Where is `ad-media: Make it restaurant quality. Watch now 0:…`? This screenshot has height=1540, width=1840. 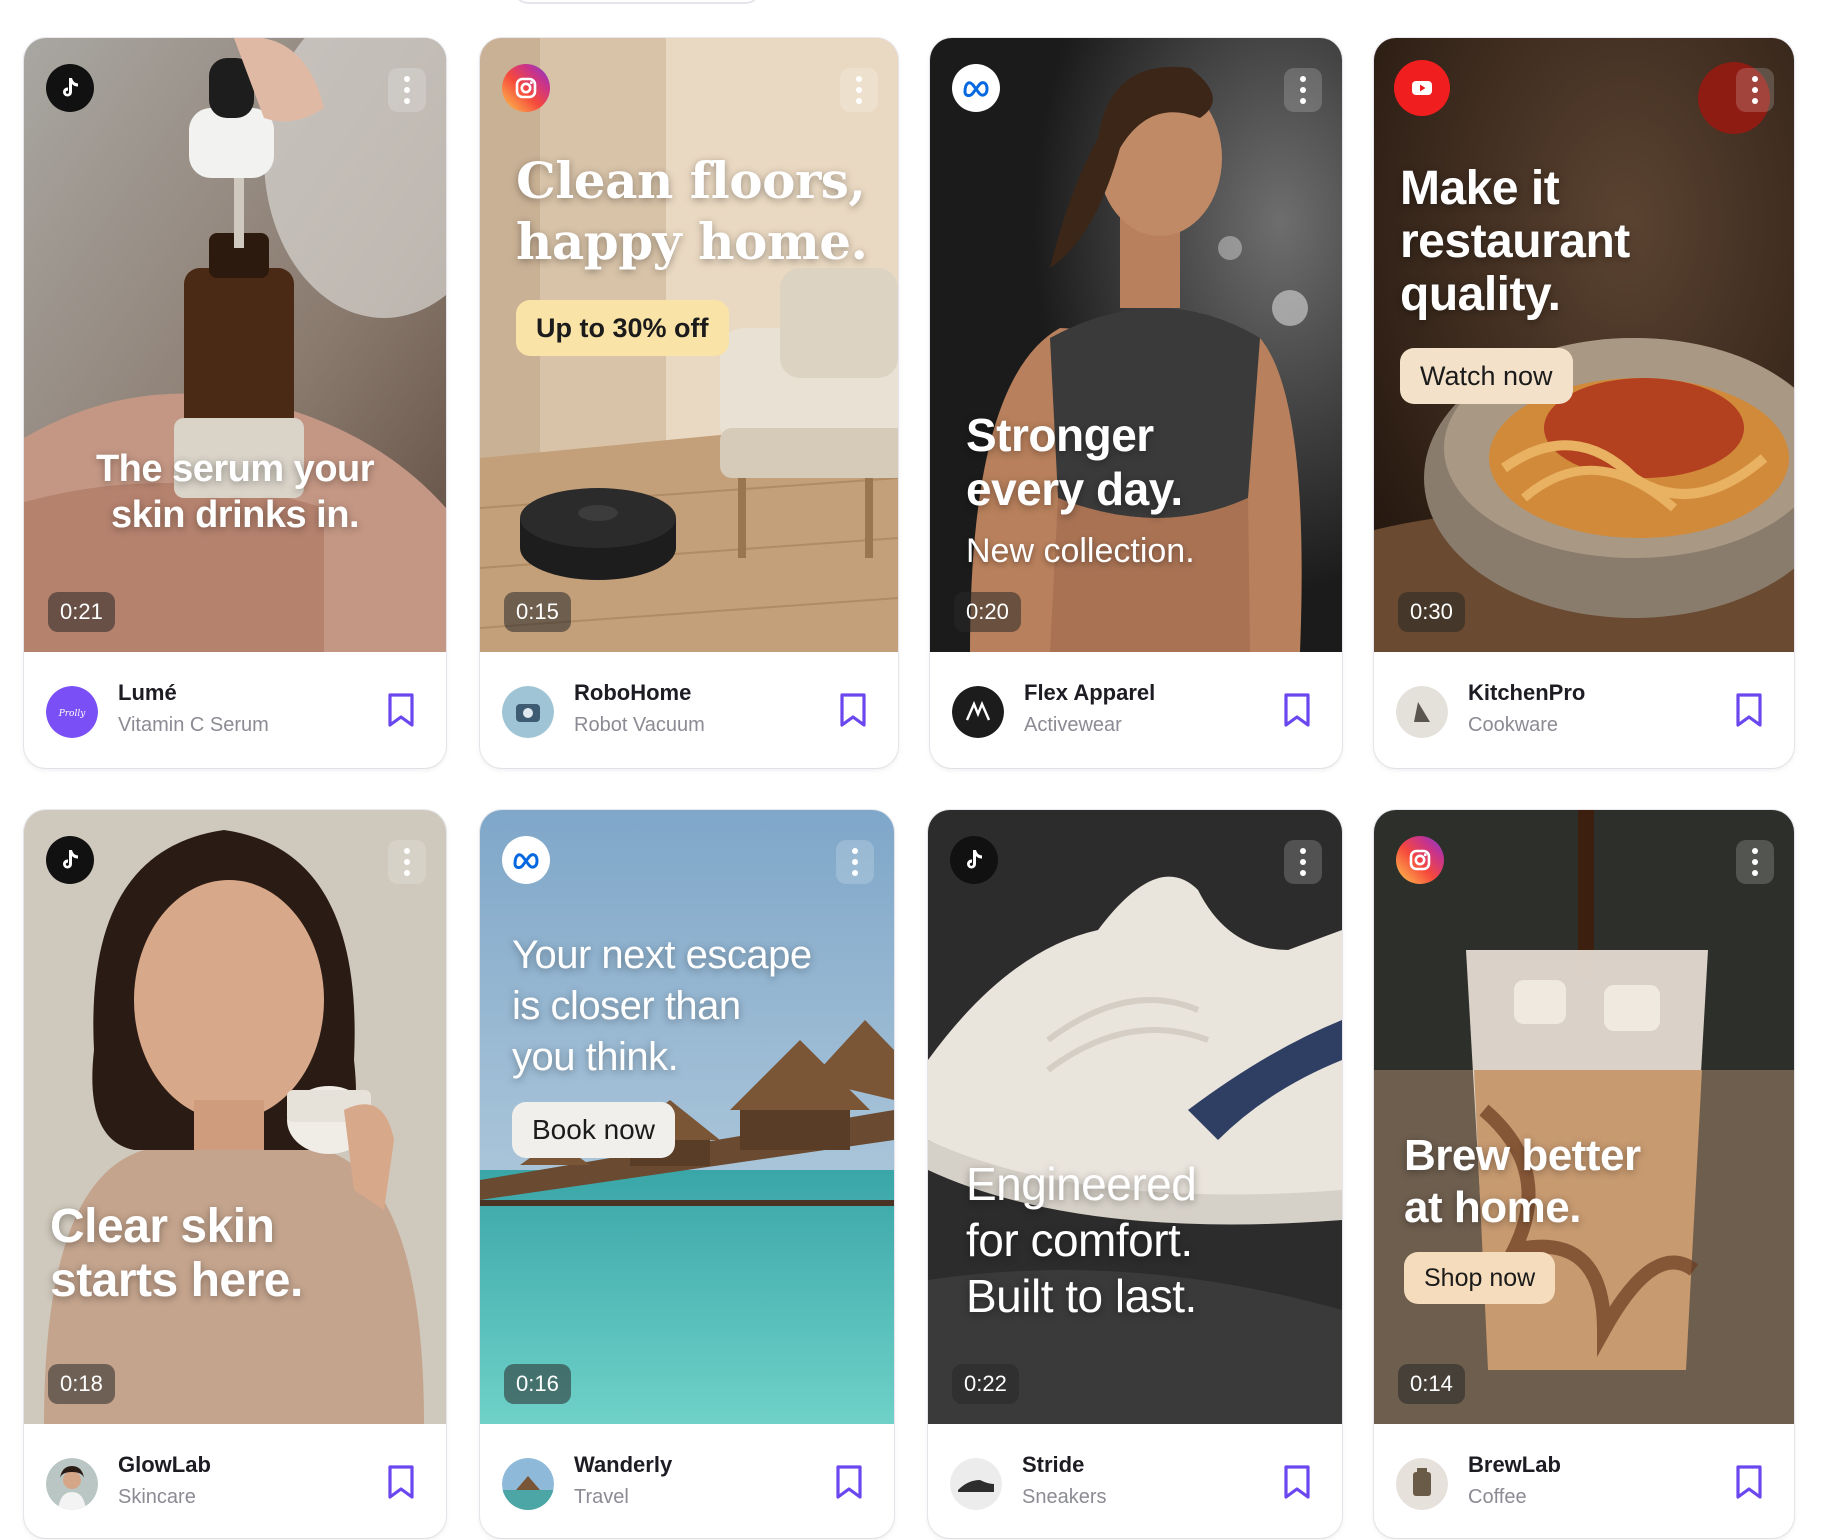 ad-media: Make it restaurant quality. Watch now 0:… is located at coordinates (1584, 345).